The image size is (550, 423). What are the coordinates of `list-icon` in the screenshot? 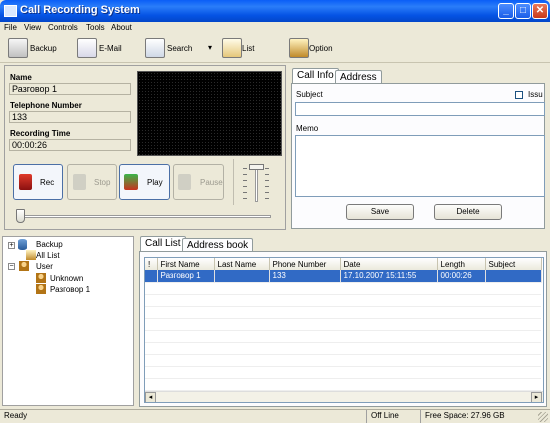 It's located at (232, 48).